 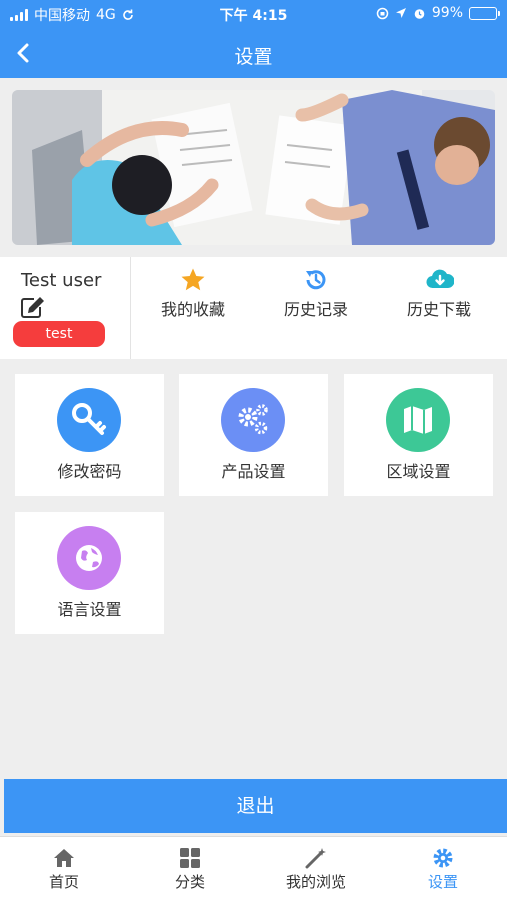 I want to click on home-icon, so click(x=64, y=858).